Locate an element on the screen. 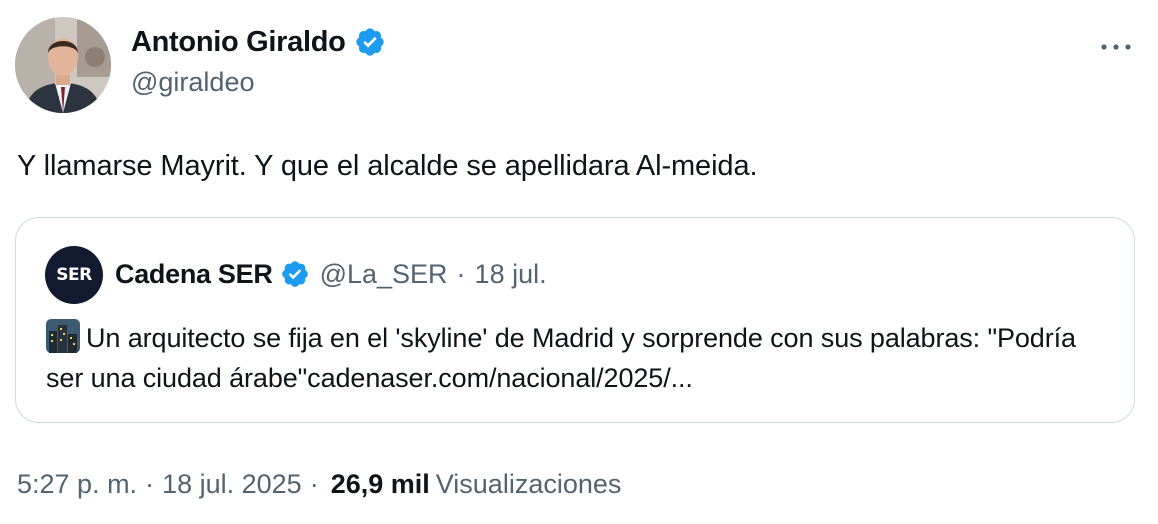 The width and height of the screenshot is (1158, 524). author-name-row: Antonio Giraldo is located at coordinates (258, 42).